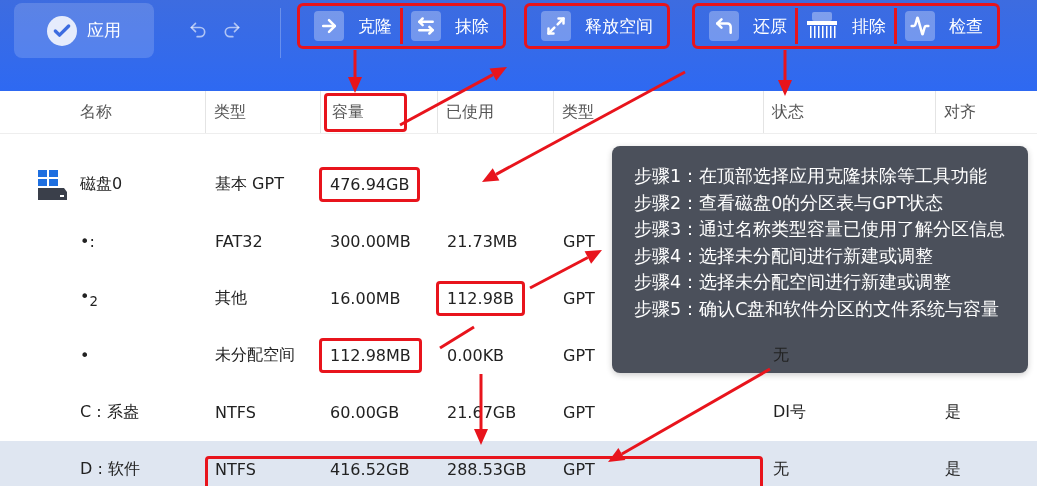 The height and width of the screenshot is (486, 1037). What do you see at coordinates (84, 30) in the screenshot?
I see `apply-button: 应用` at bounding box center [84, 30].